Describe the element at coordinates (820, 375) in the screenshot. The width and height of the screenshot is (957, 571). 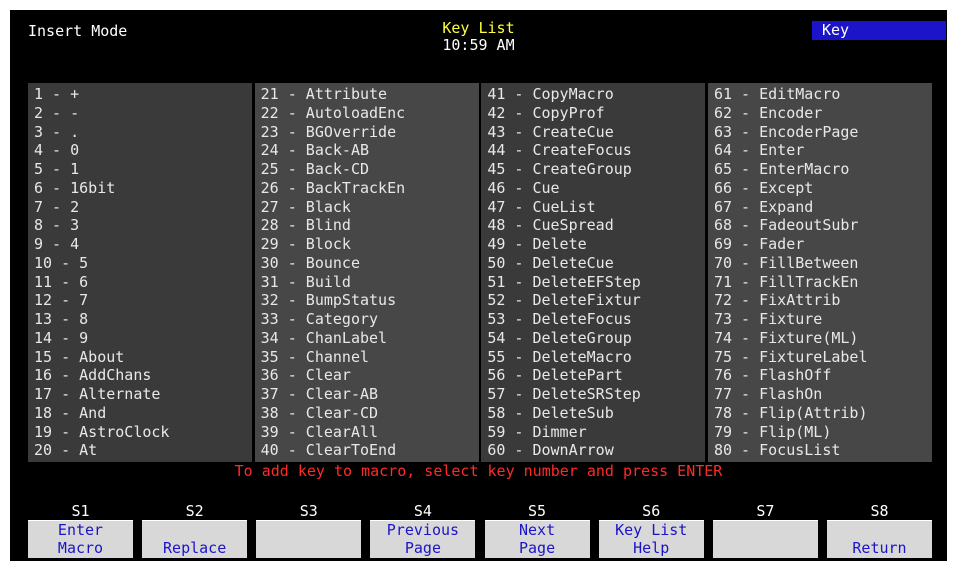
I see `key-list-item: 76 - FlashOff` at that location.